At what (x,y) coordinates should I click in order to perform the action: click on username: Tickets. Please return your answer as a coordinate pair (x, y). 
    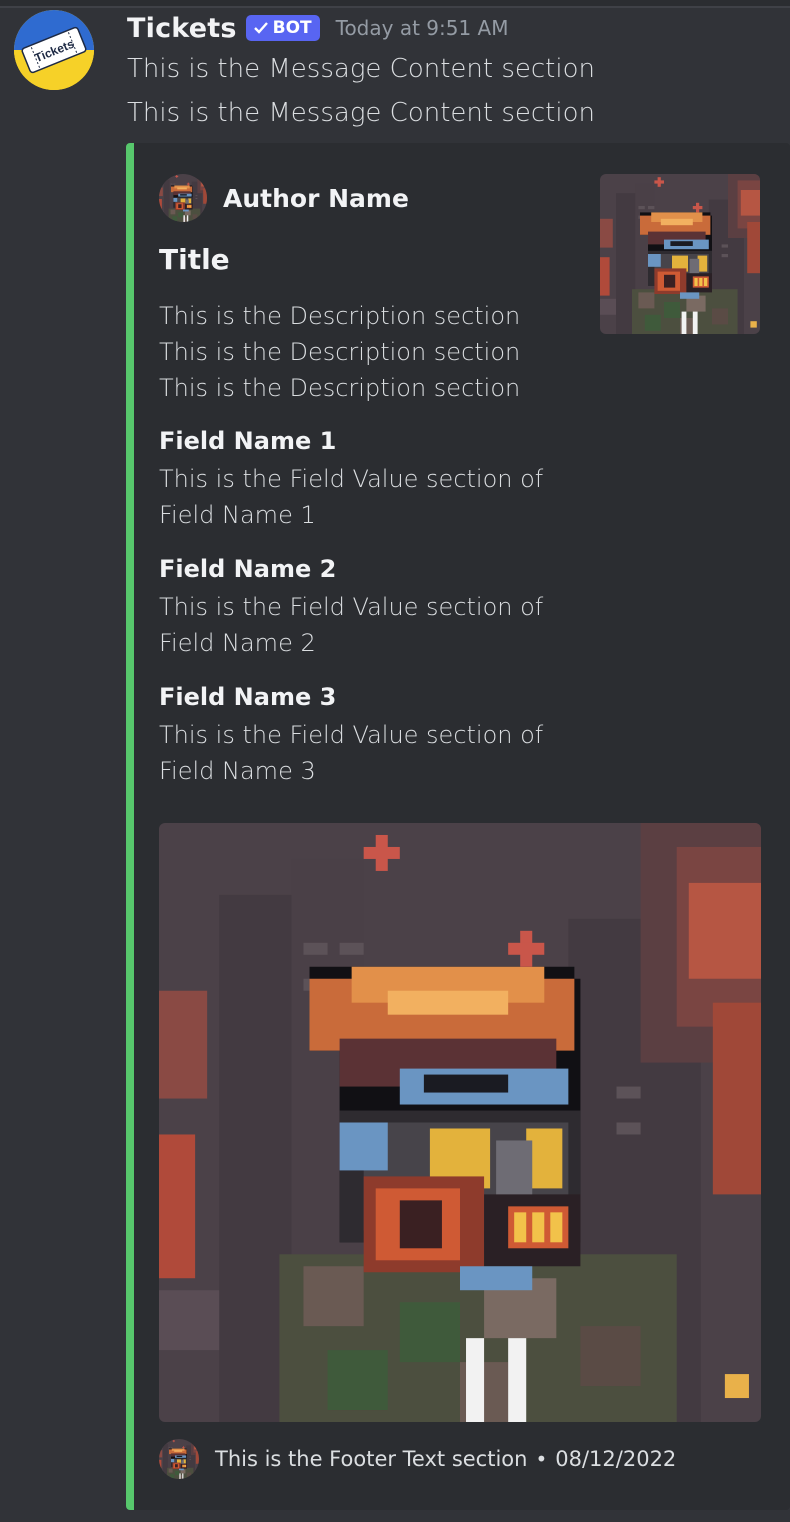
    Looking at the image, I should click on (182, 28).